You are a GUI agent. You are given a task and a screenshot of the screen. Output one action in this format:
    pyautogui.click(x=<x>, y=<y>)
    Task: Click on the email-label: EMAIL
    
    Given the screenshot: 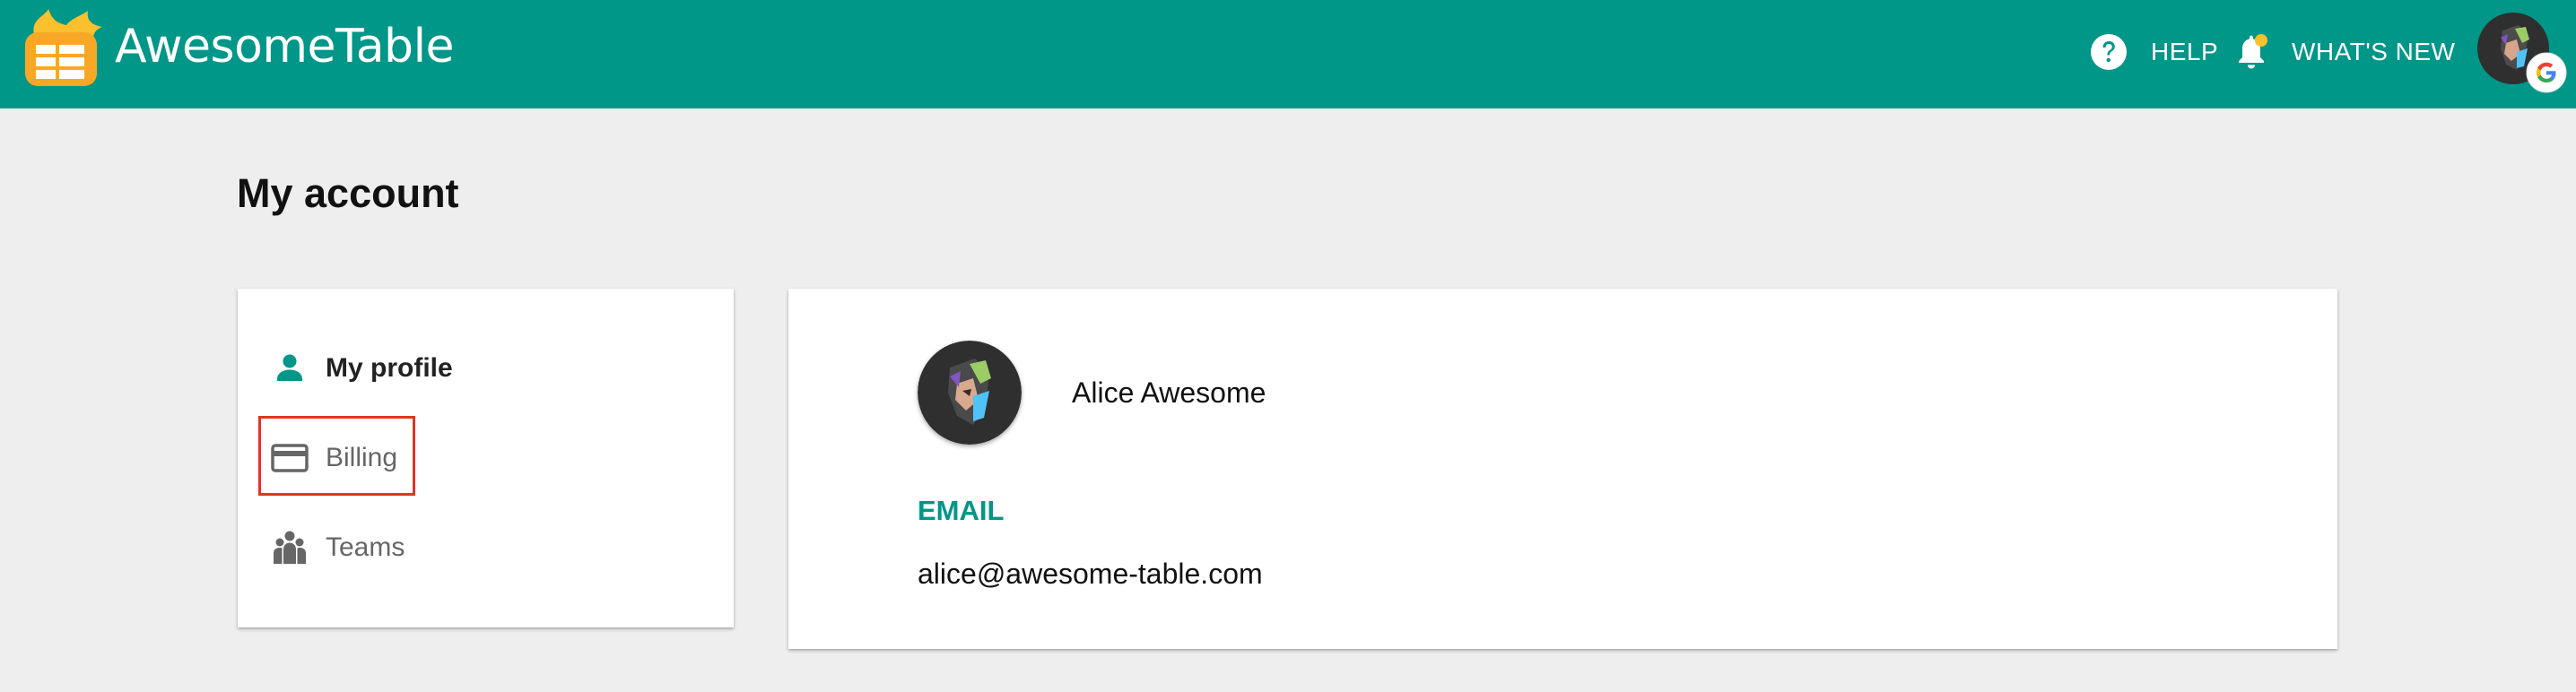 What is the action you would take?
    pyautogui.click(x=961, y=510)
    